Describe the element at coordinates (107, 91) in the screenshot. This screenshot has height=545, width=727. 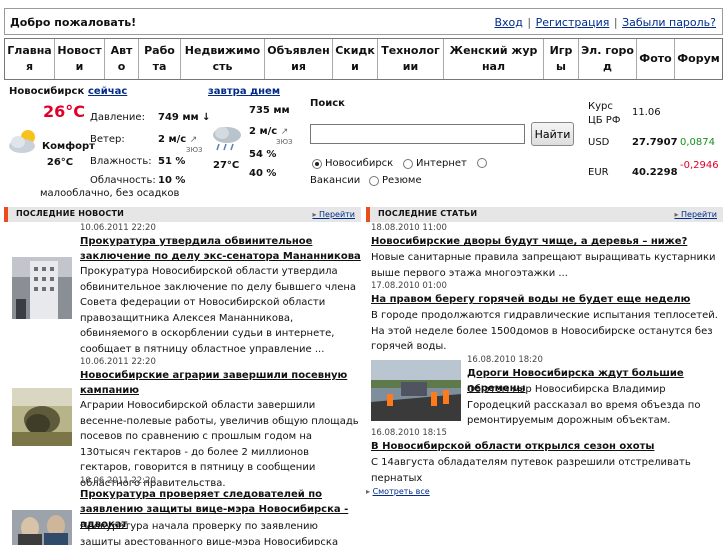
I see `weather-now-link: сейчас` at that location.